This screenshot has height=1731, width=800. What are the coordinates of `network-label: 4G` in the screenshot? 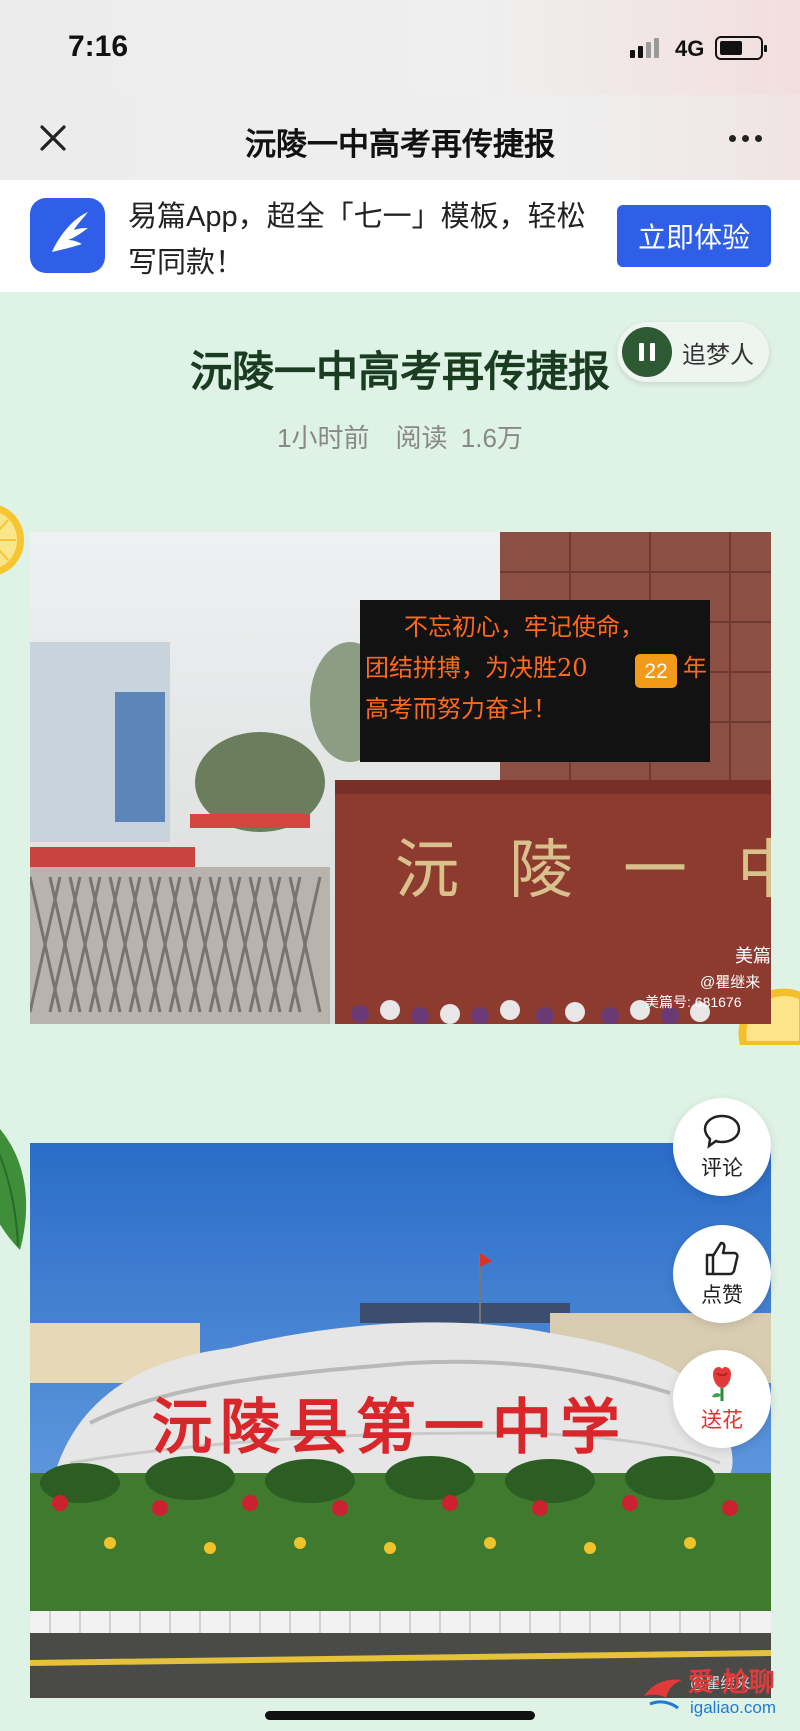 It's located at (690, 48).